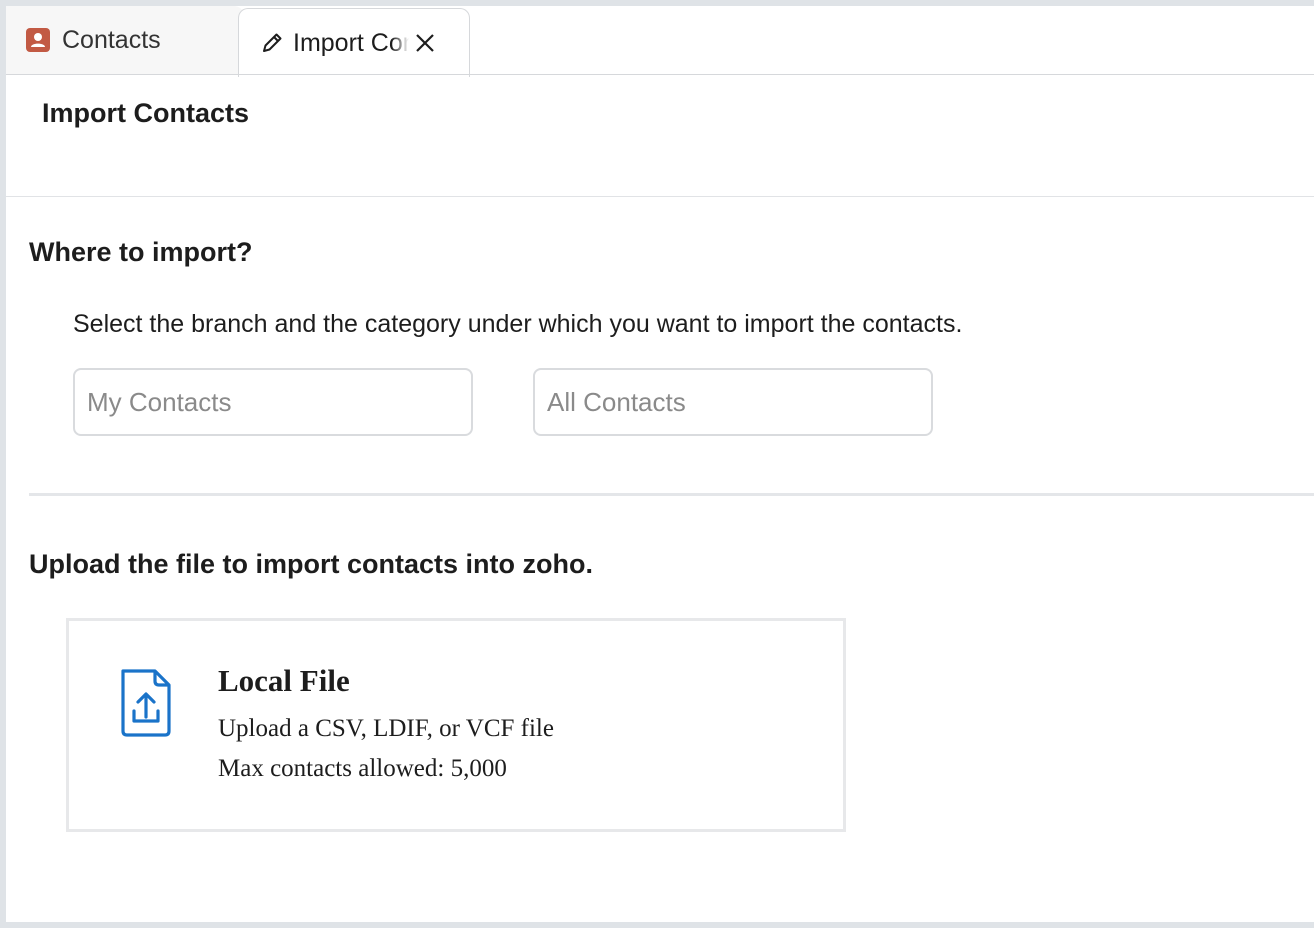 The image size is (1314, 928). Describe the element at coordinates (362, 768) in the screenshot. I see `local-file-limit: Max contacts allowed: 5,000` at that location.